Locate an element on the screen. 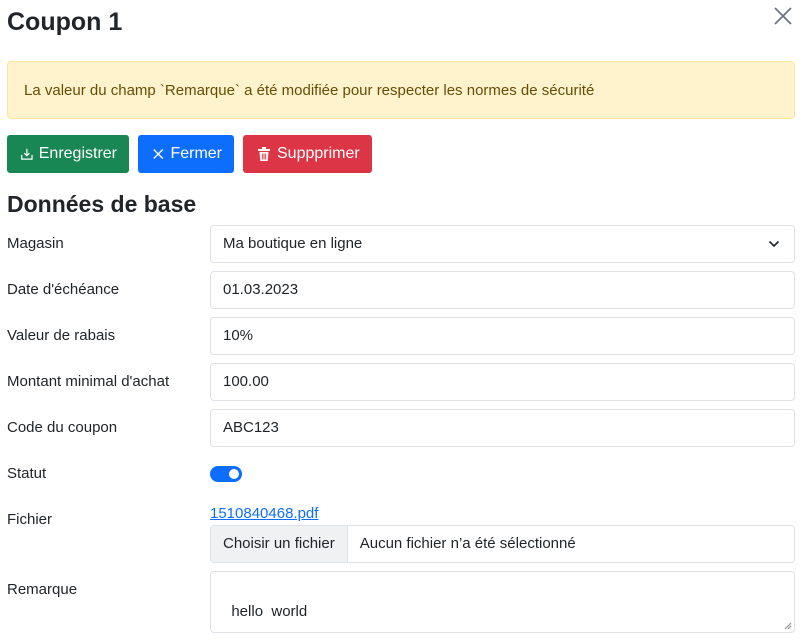 This screenshot has height=640, width=803. store-value: Ma boutique en ligne is located at coordinates (293, 243).